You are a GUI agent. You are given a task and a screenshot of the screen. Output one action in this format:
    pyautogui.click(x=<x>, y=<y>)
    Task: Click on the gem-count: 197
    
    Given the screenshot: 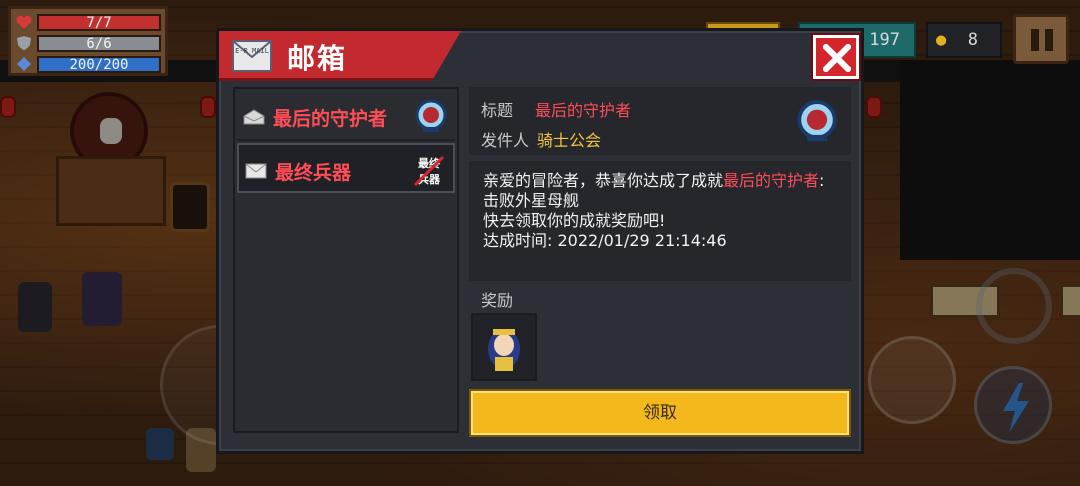 What is the action you would take?
    pyautogui.click(x=884, y=40)
    